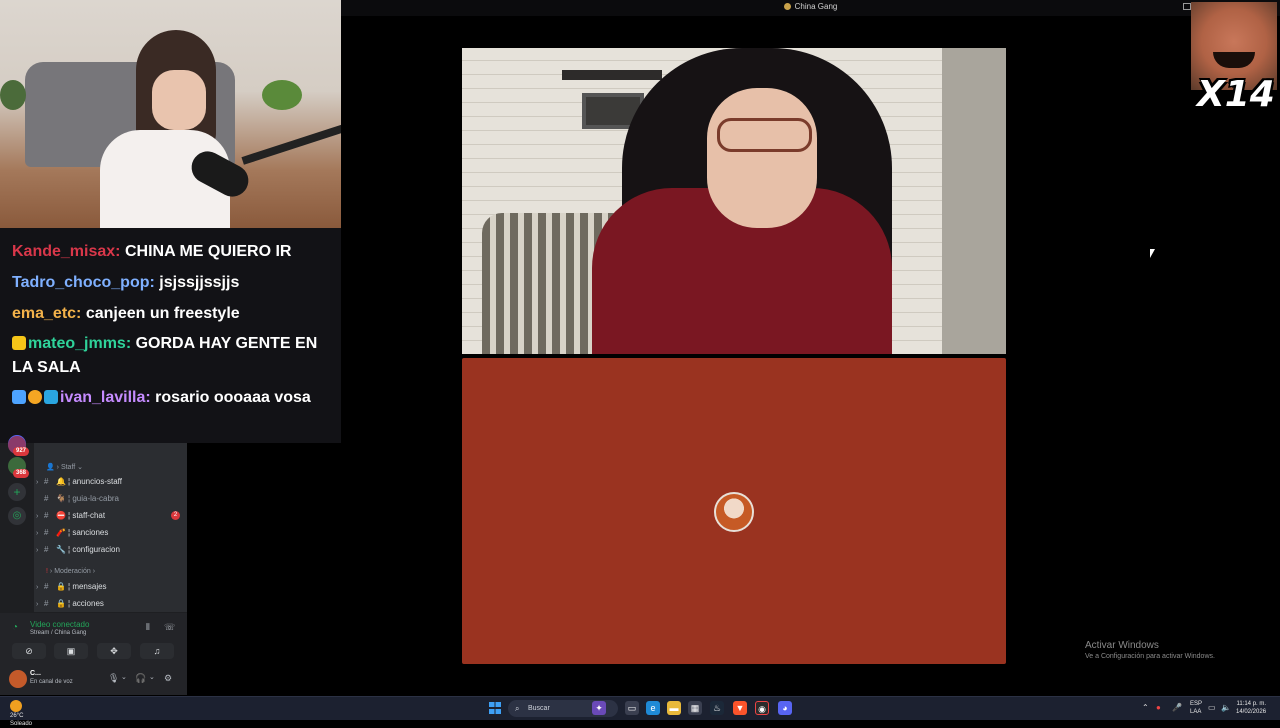 The width and height of the screenshot is (1280, 728). Describe the element at coordinates (111, 515) in the screenshot. I see `channel-staff-chat: › # ⛔ ¦ staff-chat 2` at that location.